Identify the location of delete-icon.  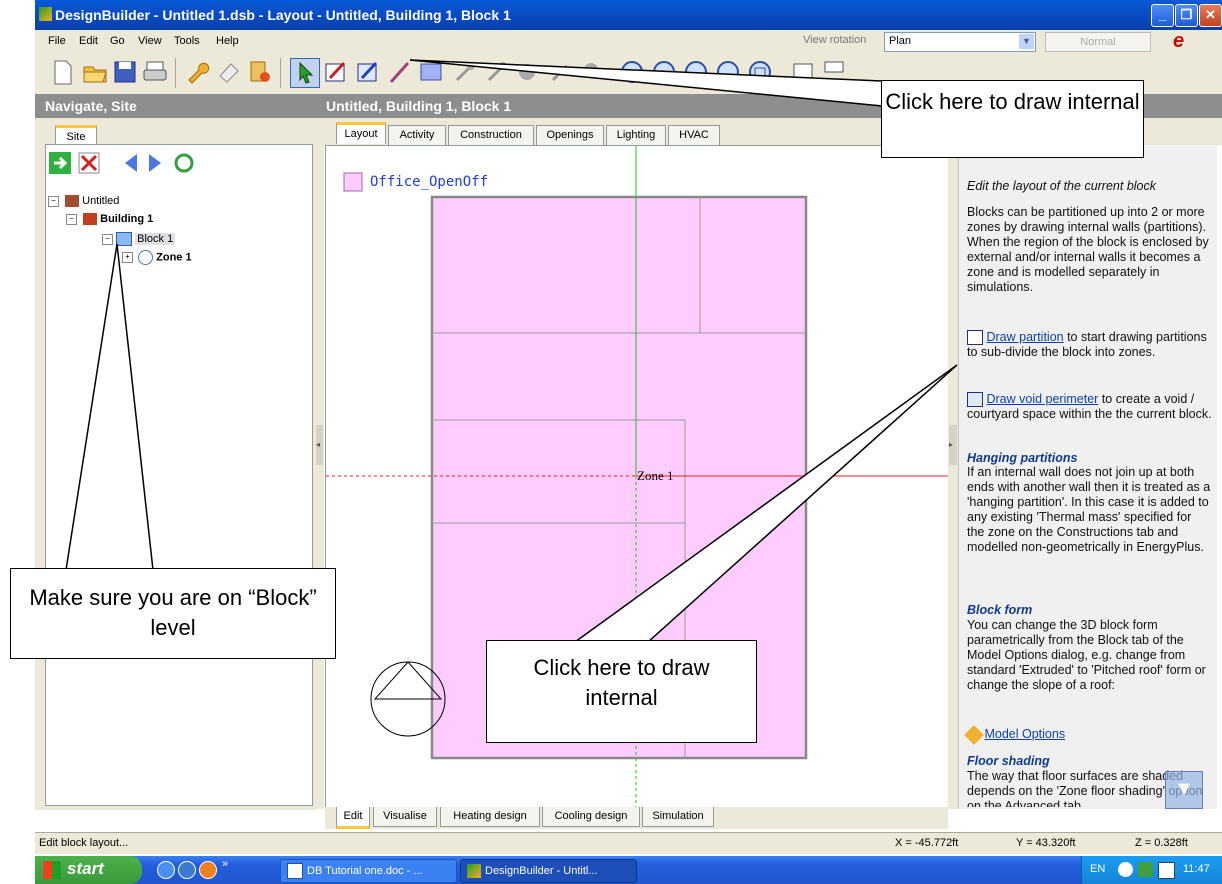
(89, 163).